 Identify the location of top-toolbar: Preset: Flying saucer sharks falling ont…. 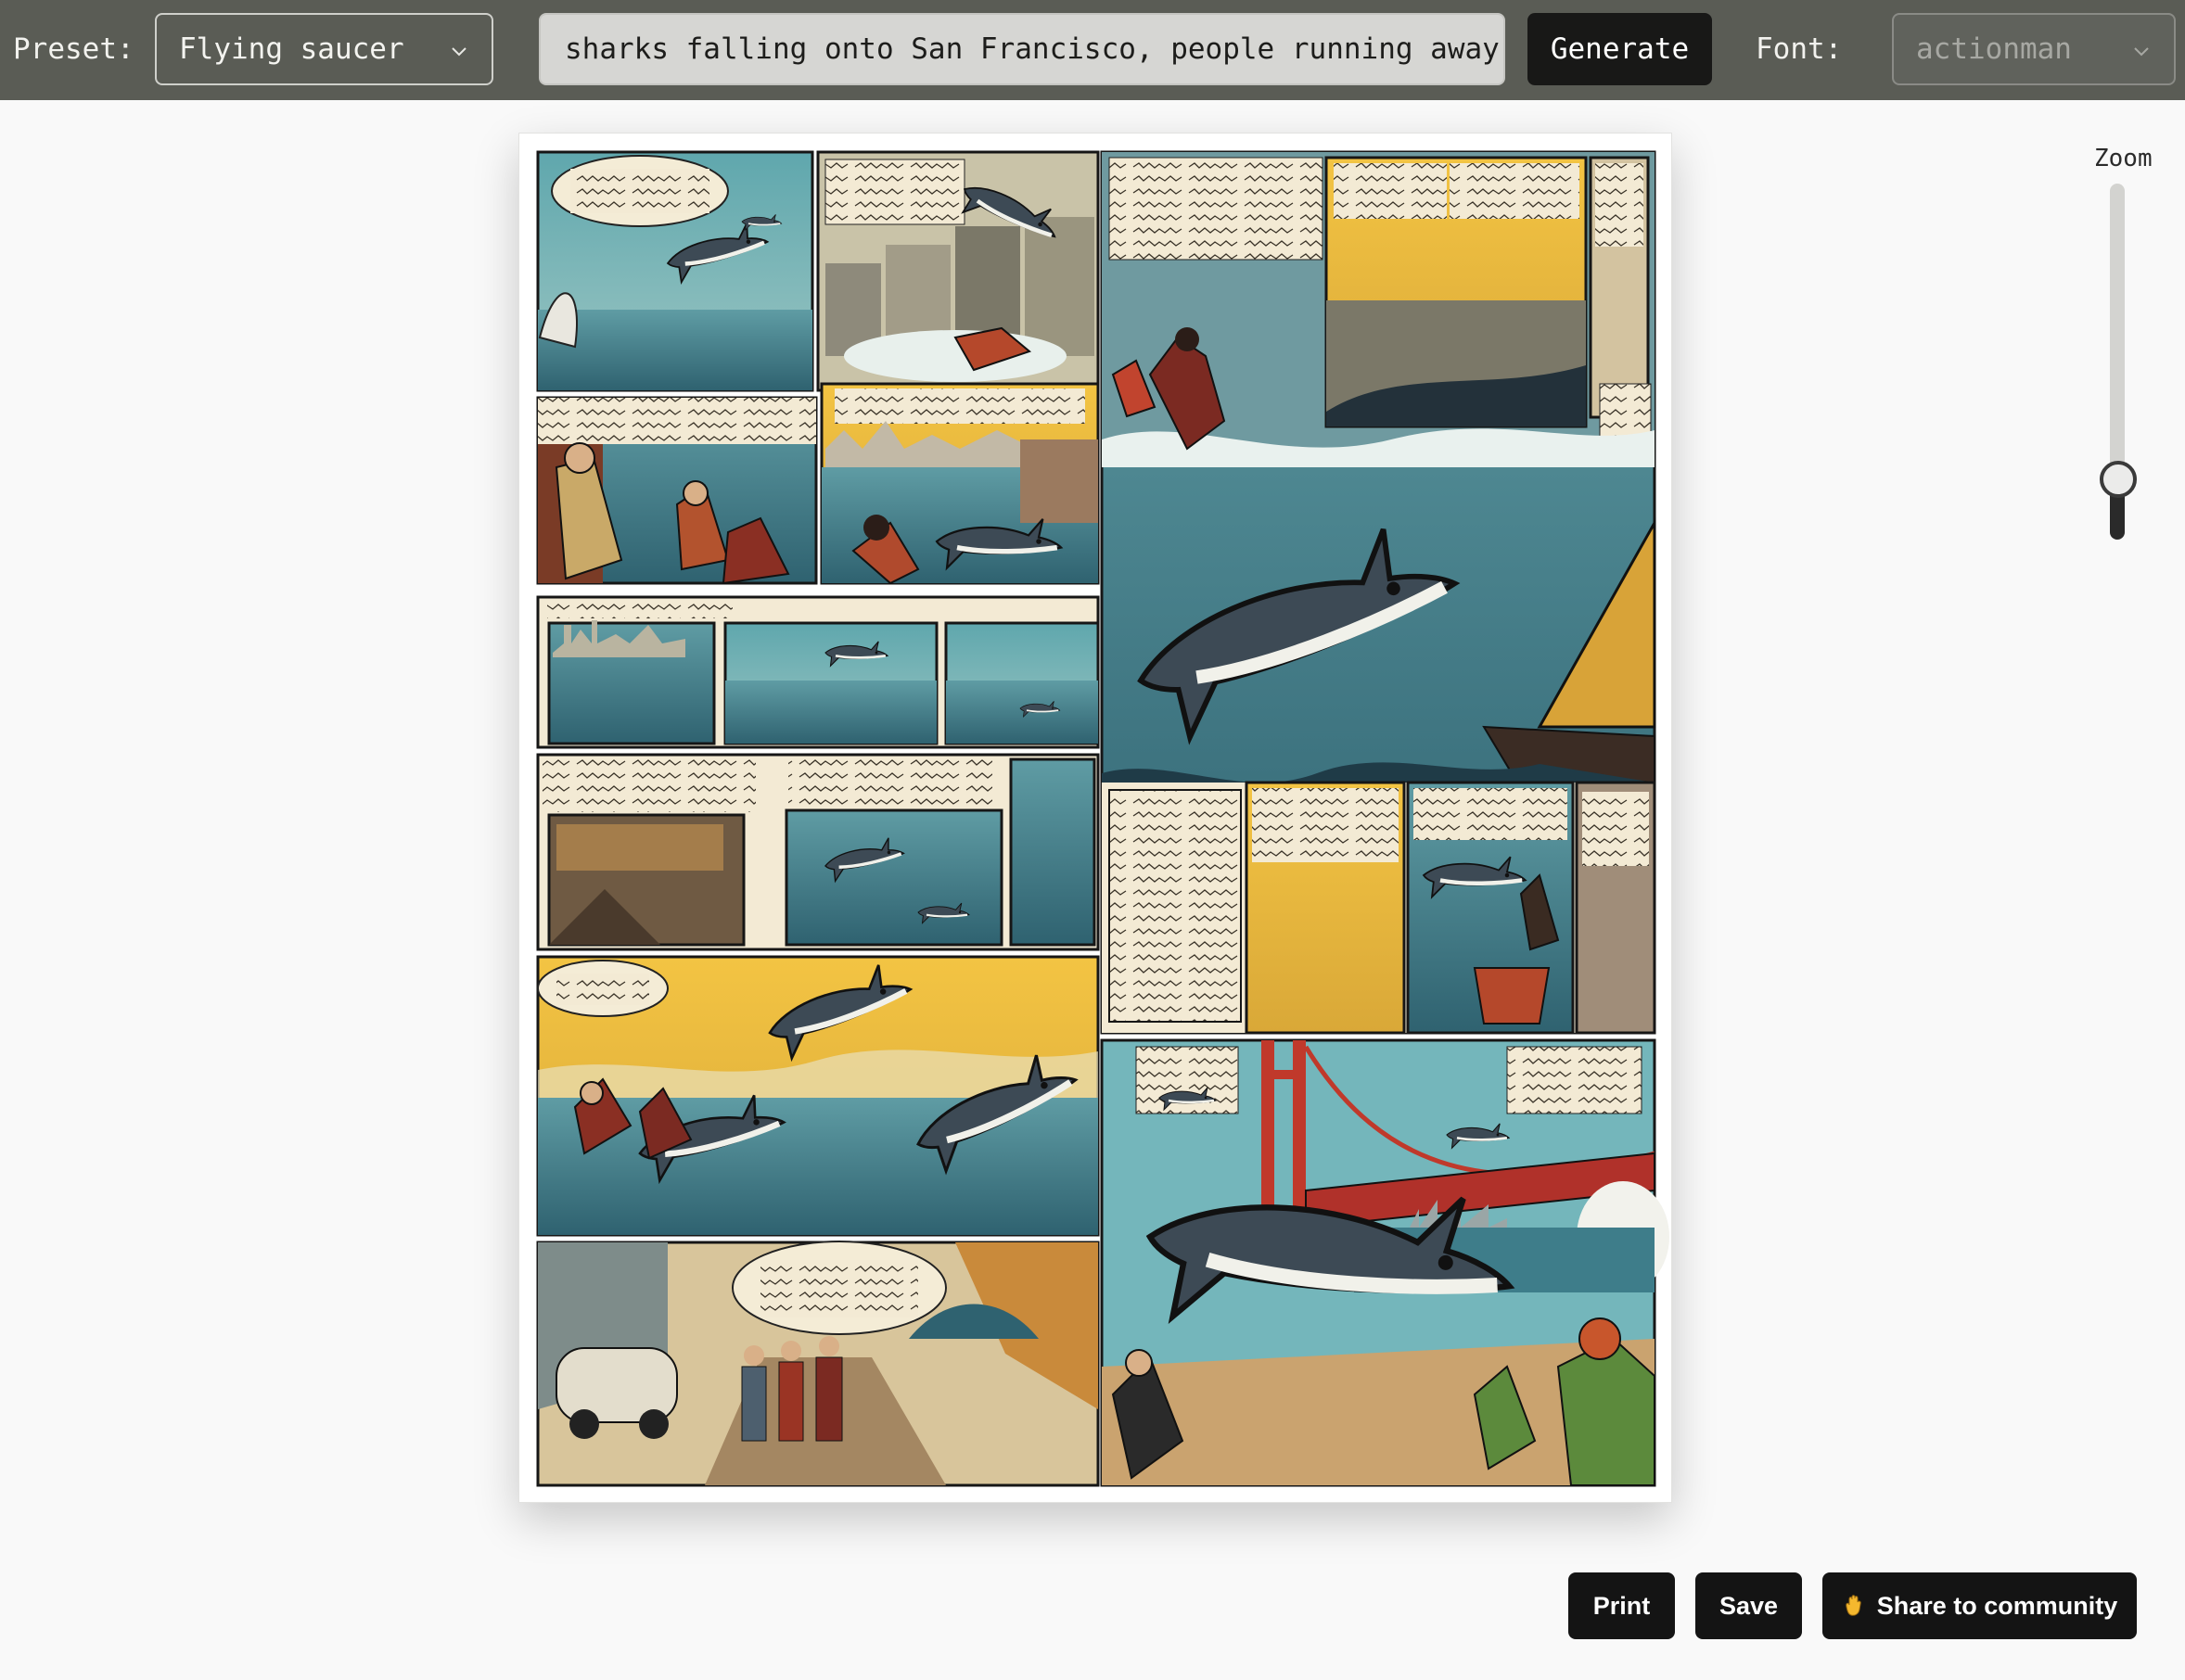
(1092, 50).